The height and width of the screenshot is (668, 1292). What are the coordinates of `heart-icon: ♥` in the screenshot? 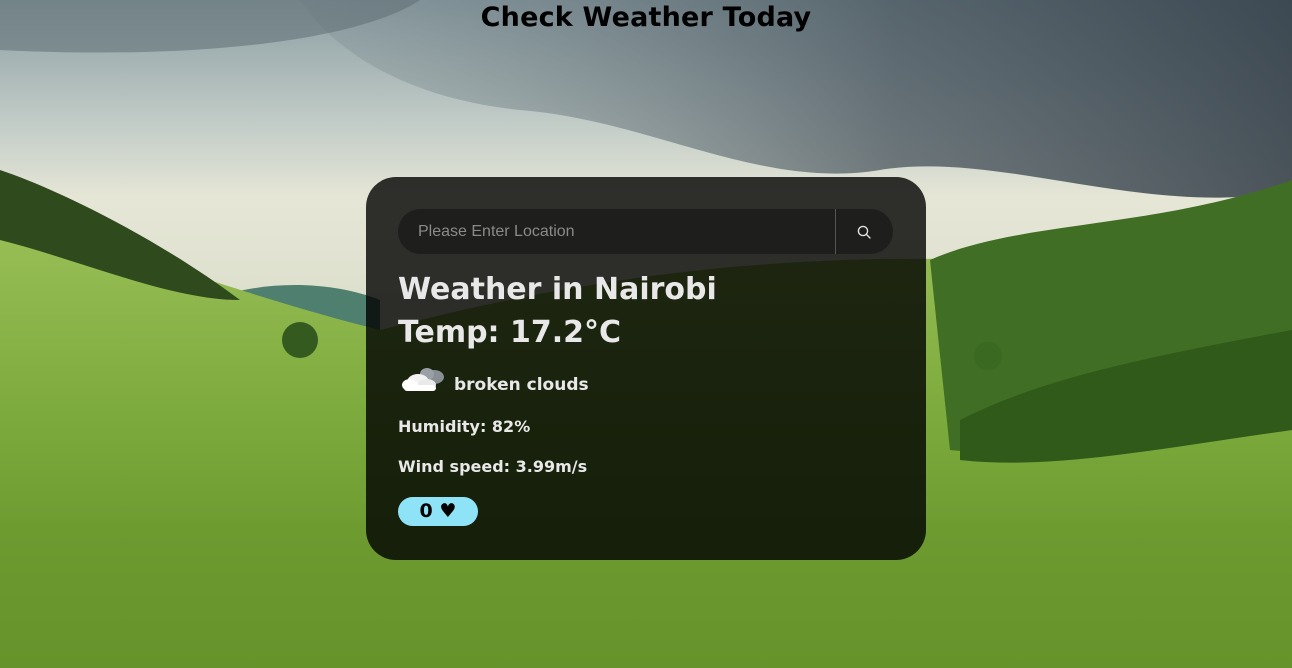 It's located at (448, 511).